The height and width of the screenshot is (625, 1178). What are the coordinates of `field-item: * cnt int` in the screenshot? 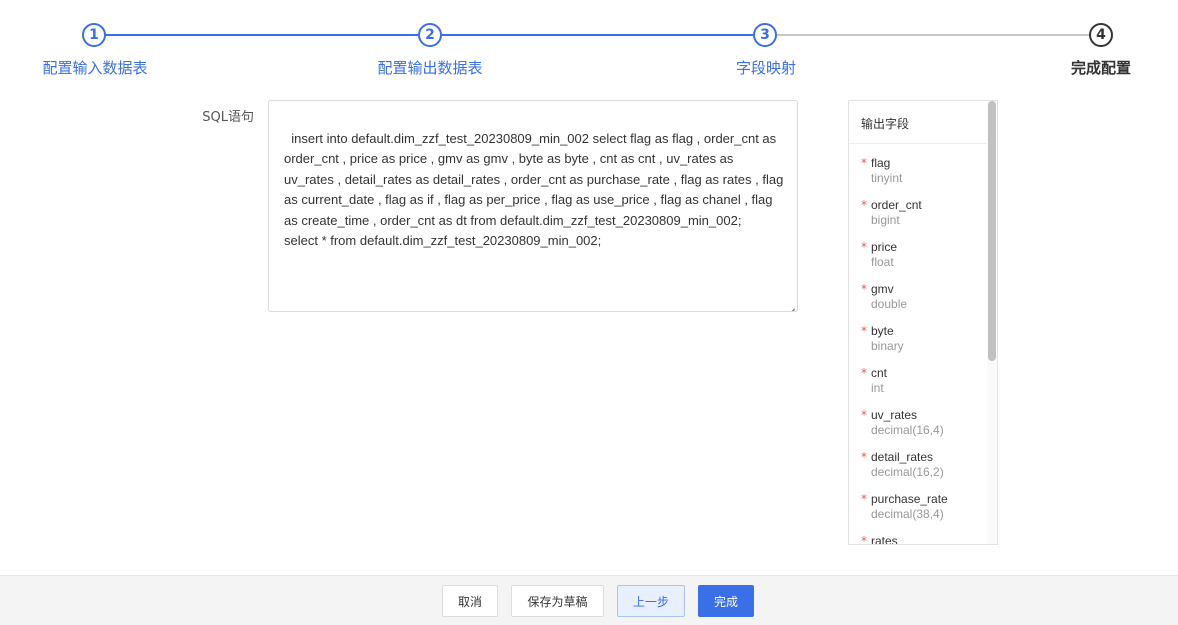 It's located at (929, 387).